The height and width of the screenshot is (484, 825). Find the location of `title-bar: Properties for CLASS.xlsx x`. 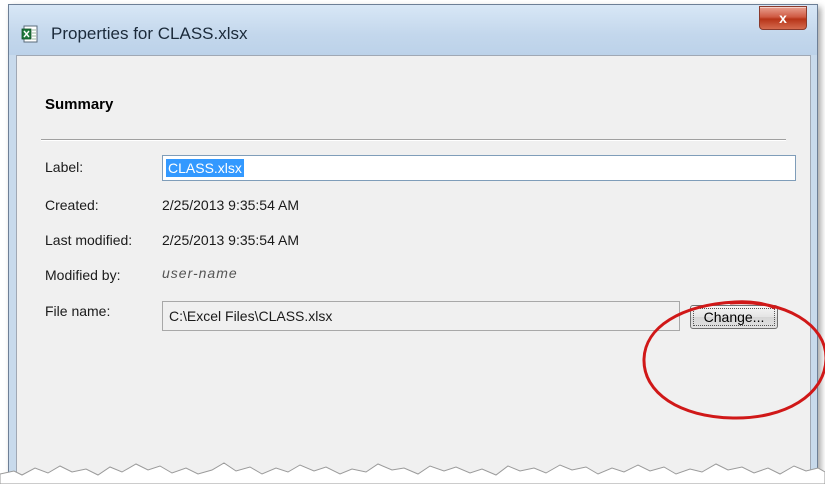

title-bar: Properties for CLASS.xlsx x is located at coordinates (413, 30).